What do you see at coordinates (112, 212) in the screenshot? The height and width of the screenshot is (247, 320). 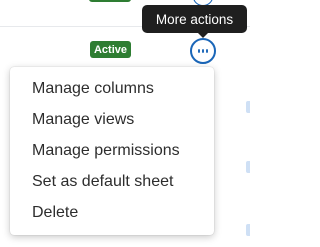 I see `menu-item-delete: Delete` at bounding box center [112, 212].